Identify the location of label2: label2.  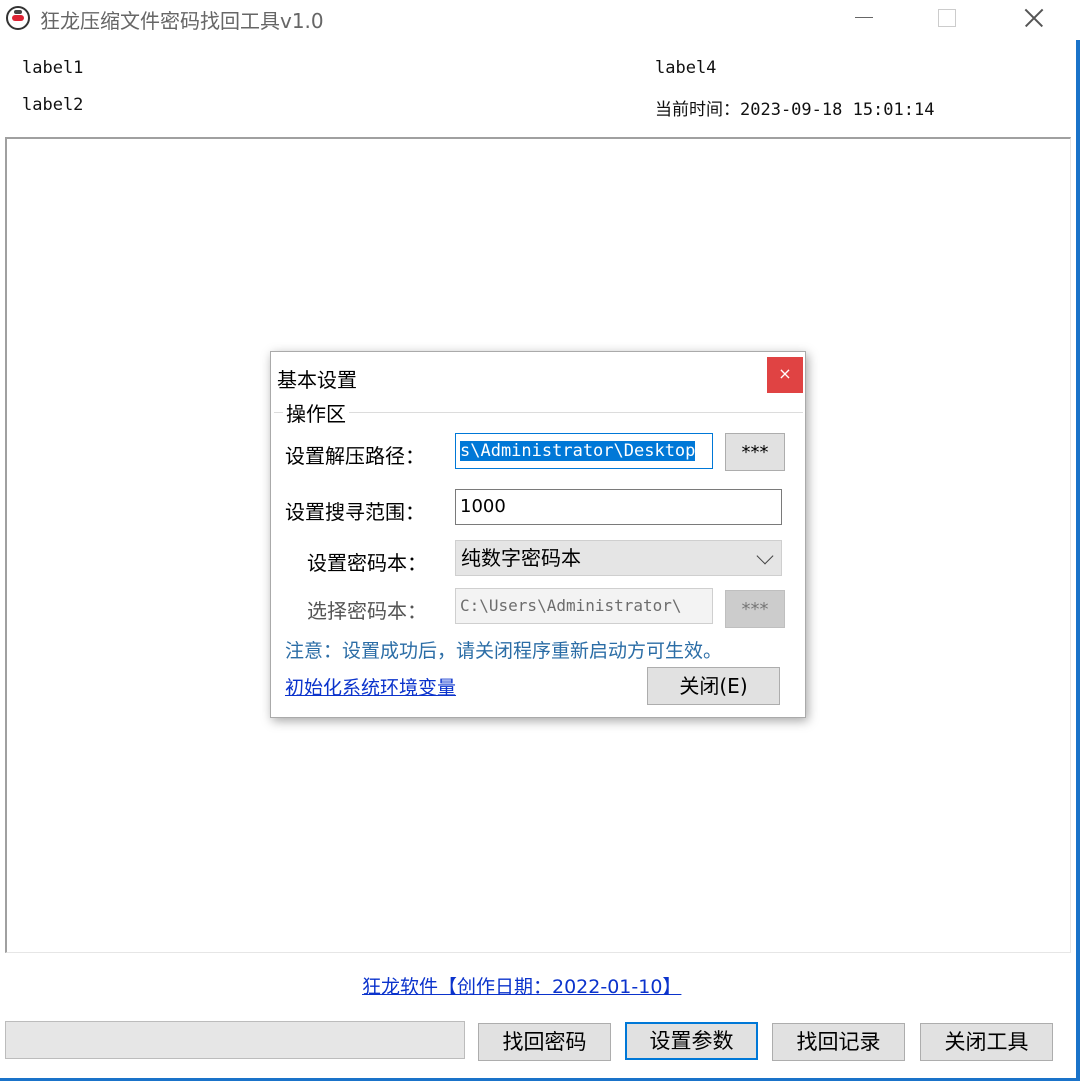
(53, 105).